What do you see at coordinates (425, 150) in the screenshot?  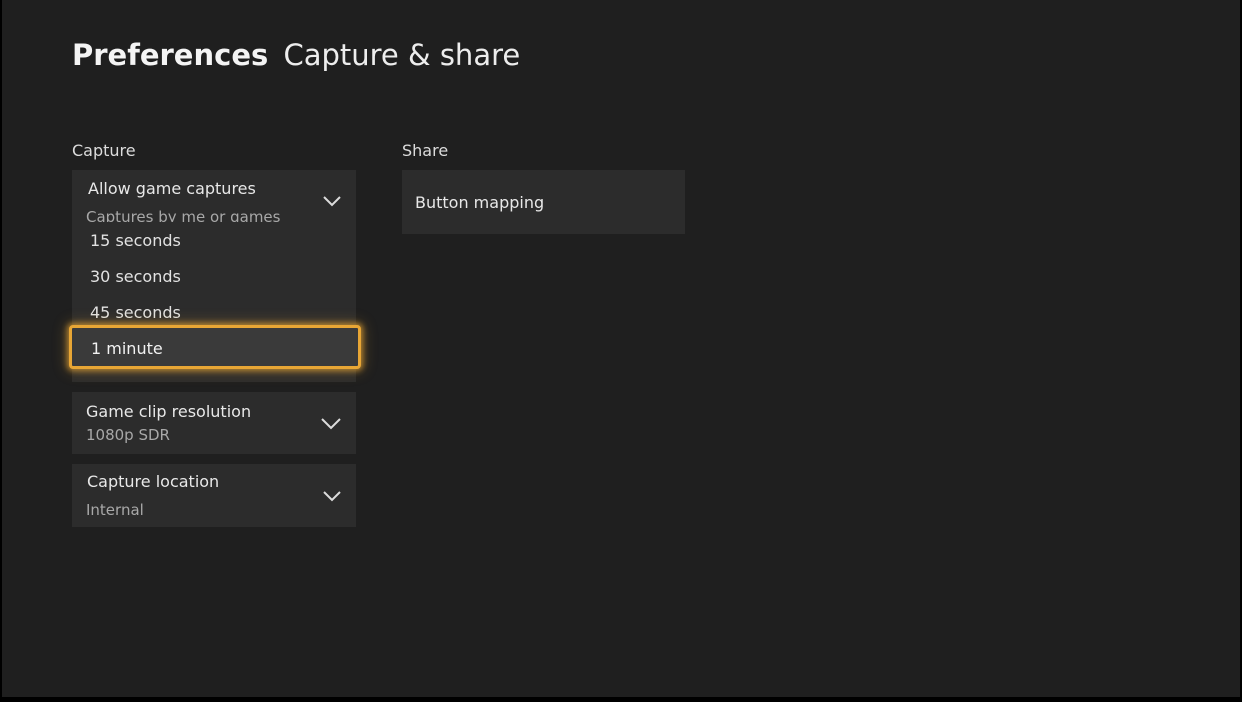 I see `share-section-label: Share` at bounding box center [425, 150].